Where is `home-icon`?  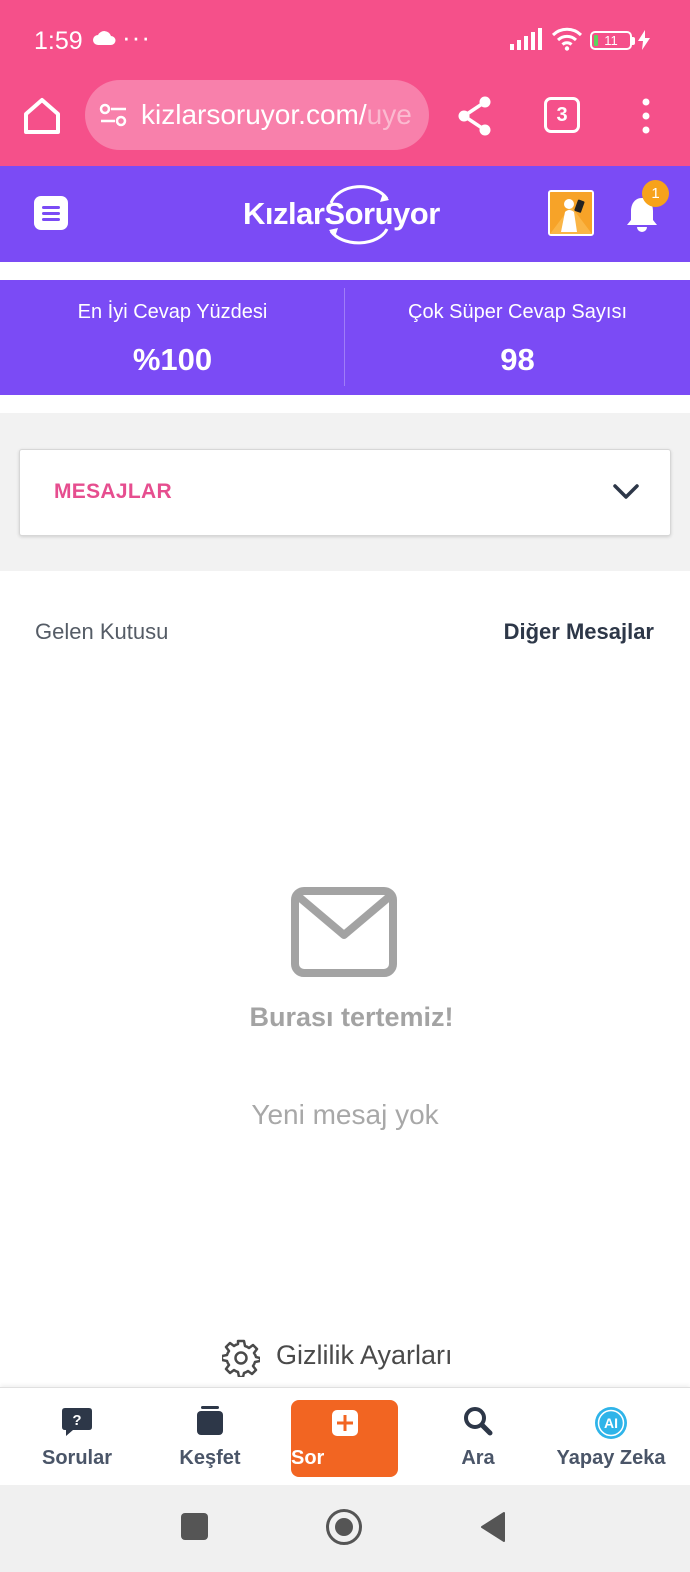
home-icon is located at coordinates (42, 116).